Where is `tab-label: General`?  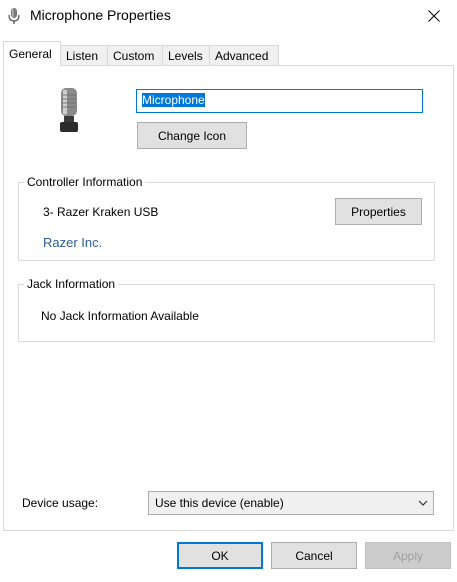 tab-label: General is located at coordinates (30, 54).